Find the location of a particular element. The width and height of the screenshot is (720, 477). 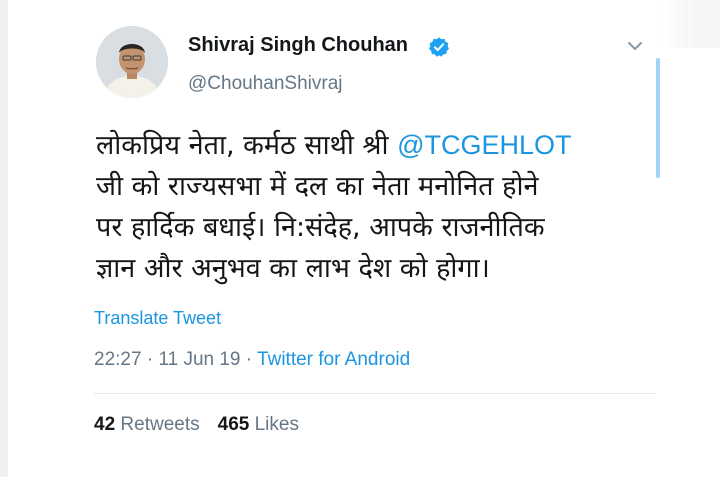

avatar is located at coordinates (132, 62).